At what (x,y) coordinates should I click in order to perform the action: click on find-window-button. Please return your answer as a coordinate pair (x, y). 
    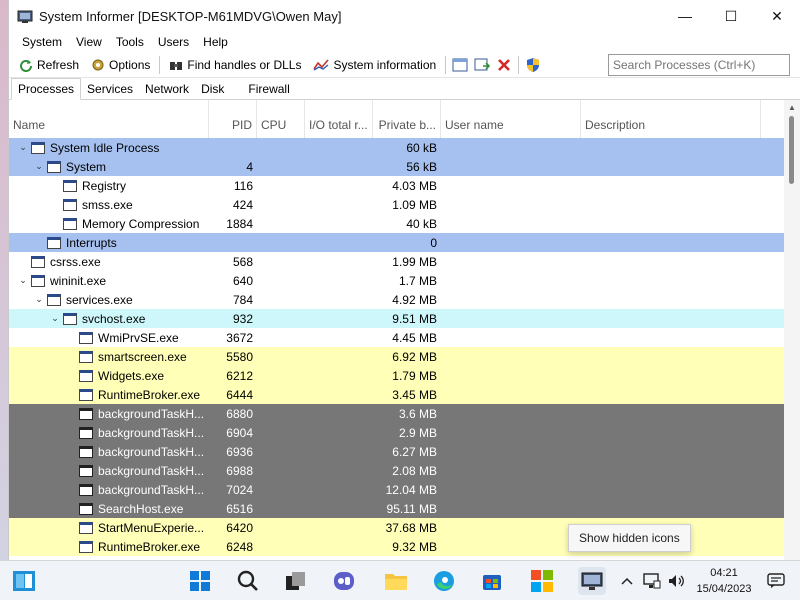
    Looking at the image, I should click on (482, 65).